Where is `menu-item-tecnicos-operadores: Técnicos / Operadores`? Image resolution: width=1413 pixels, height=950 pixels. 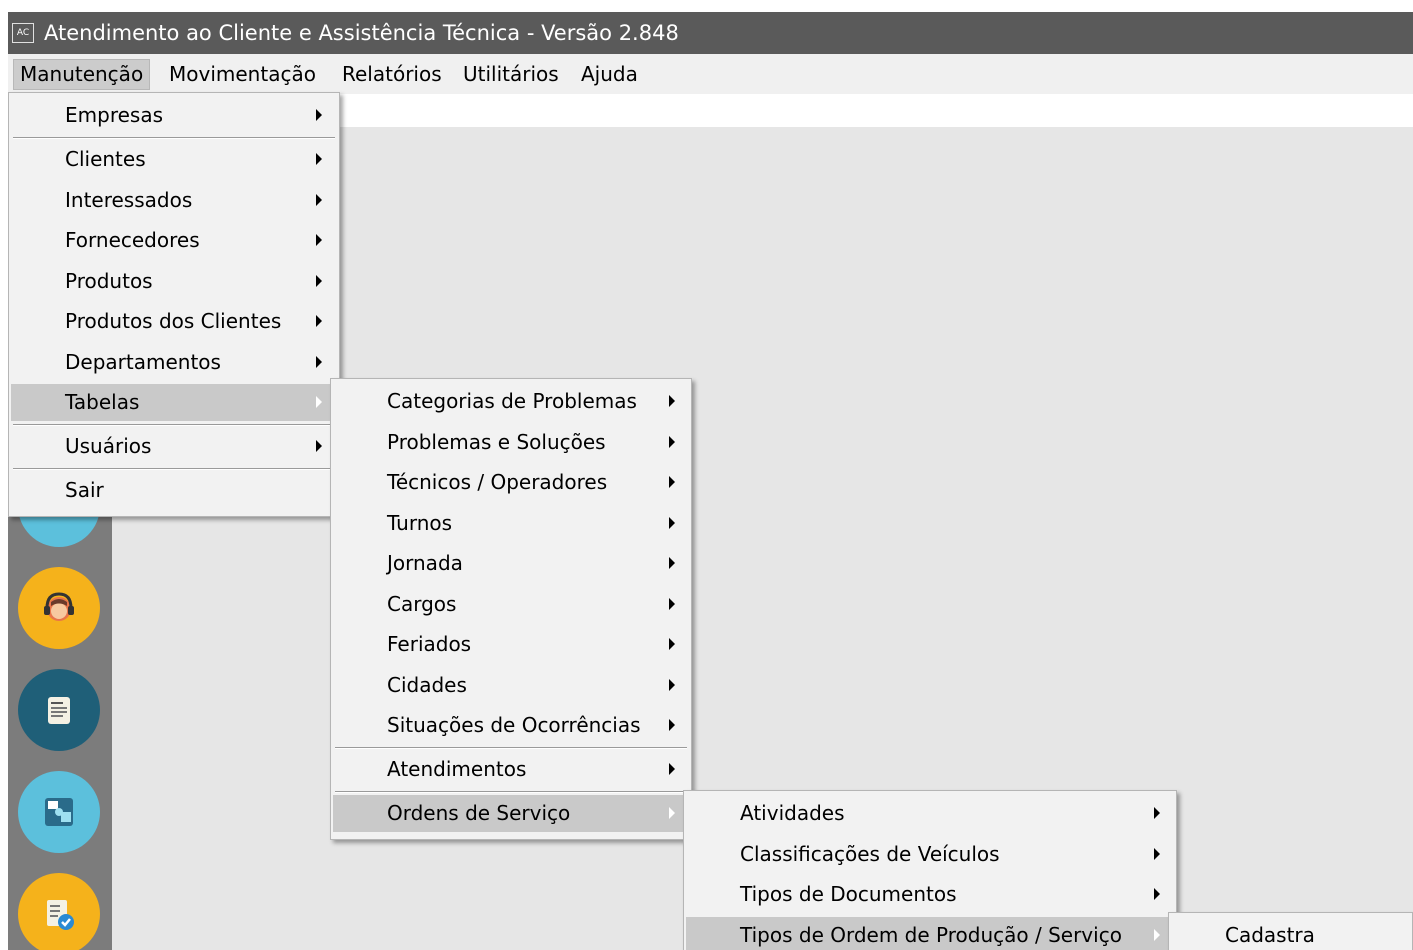
menu-item-tecnicos-operadores: Técnicos / Operadores is located at coordinates (511, 482).